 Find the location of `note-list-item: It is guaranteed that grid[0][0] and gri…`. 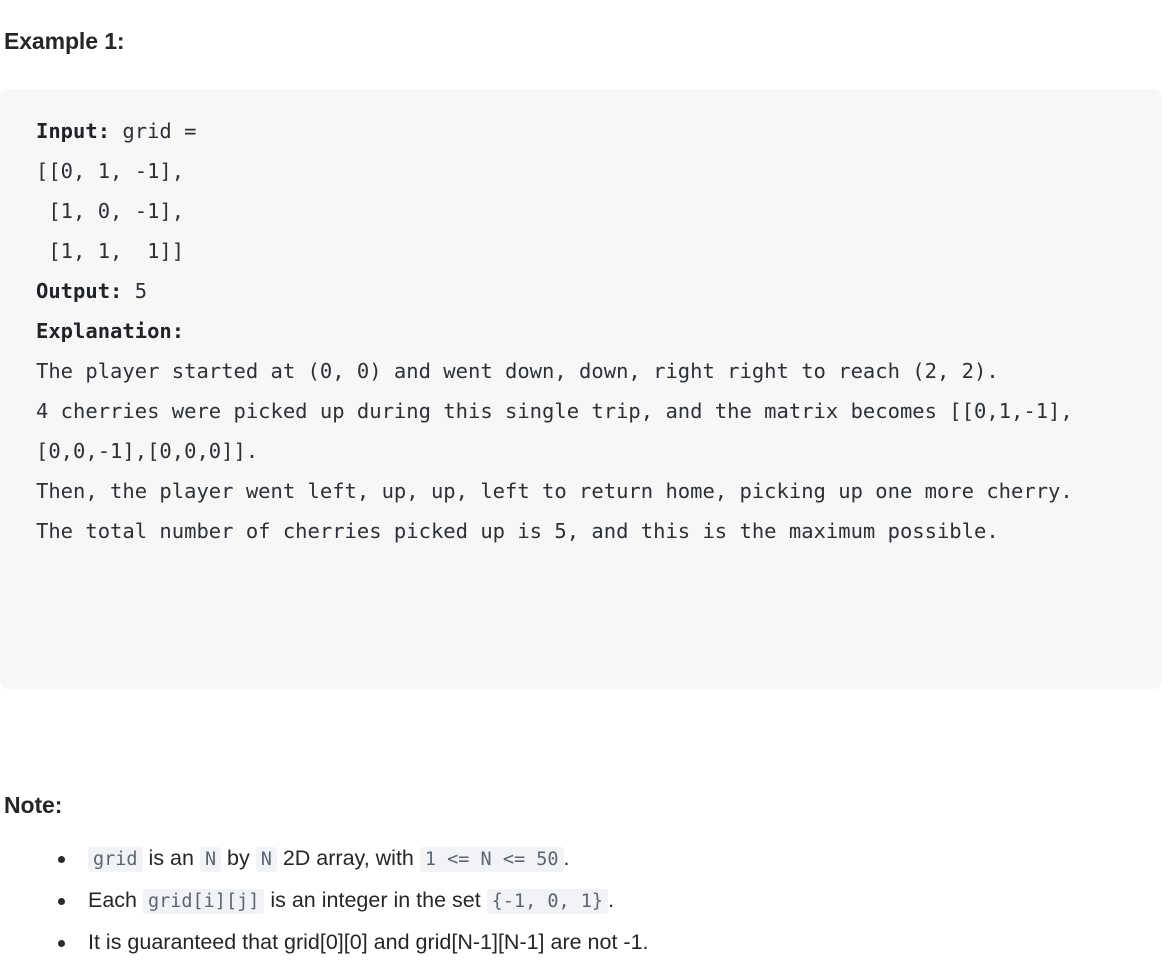

note-list-item: It is guaranteed that grid[0][0] and gri… is located at coordinates (581, 942).